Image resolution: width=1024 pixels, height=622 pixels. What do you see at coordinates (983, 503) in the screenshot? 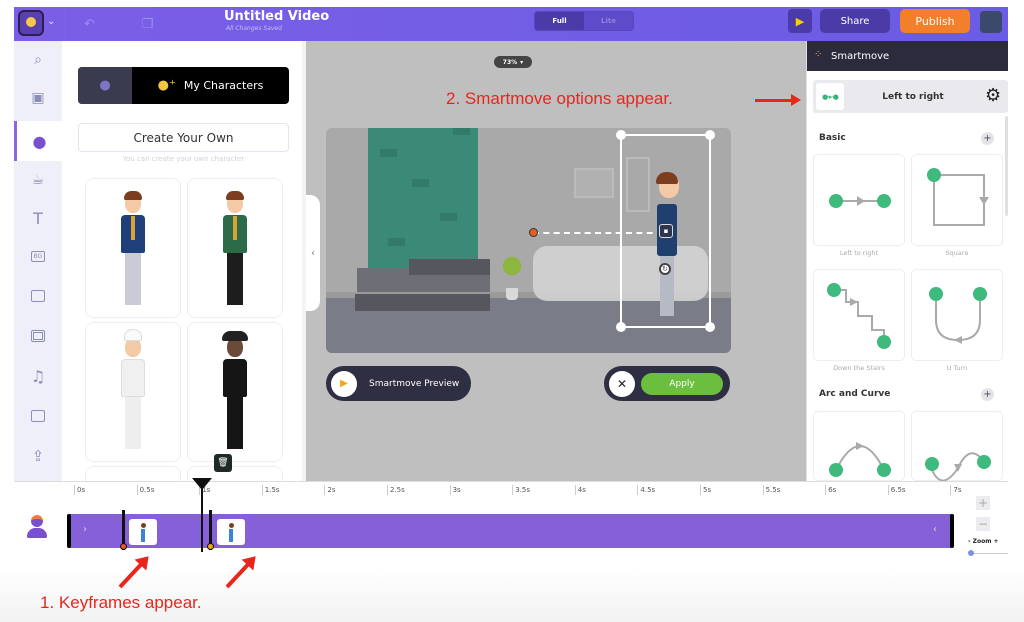
I see `timeline-zoom-in-button: +` at bounding box center [983, 503].